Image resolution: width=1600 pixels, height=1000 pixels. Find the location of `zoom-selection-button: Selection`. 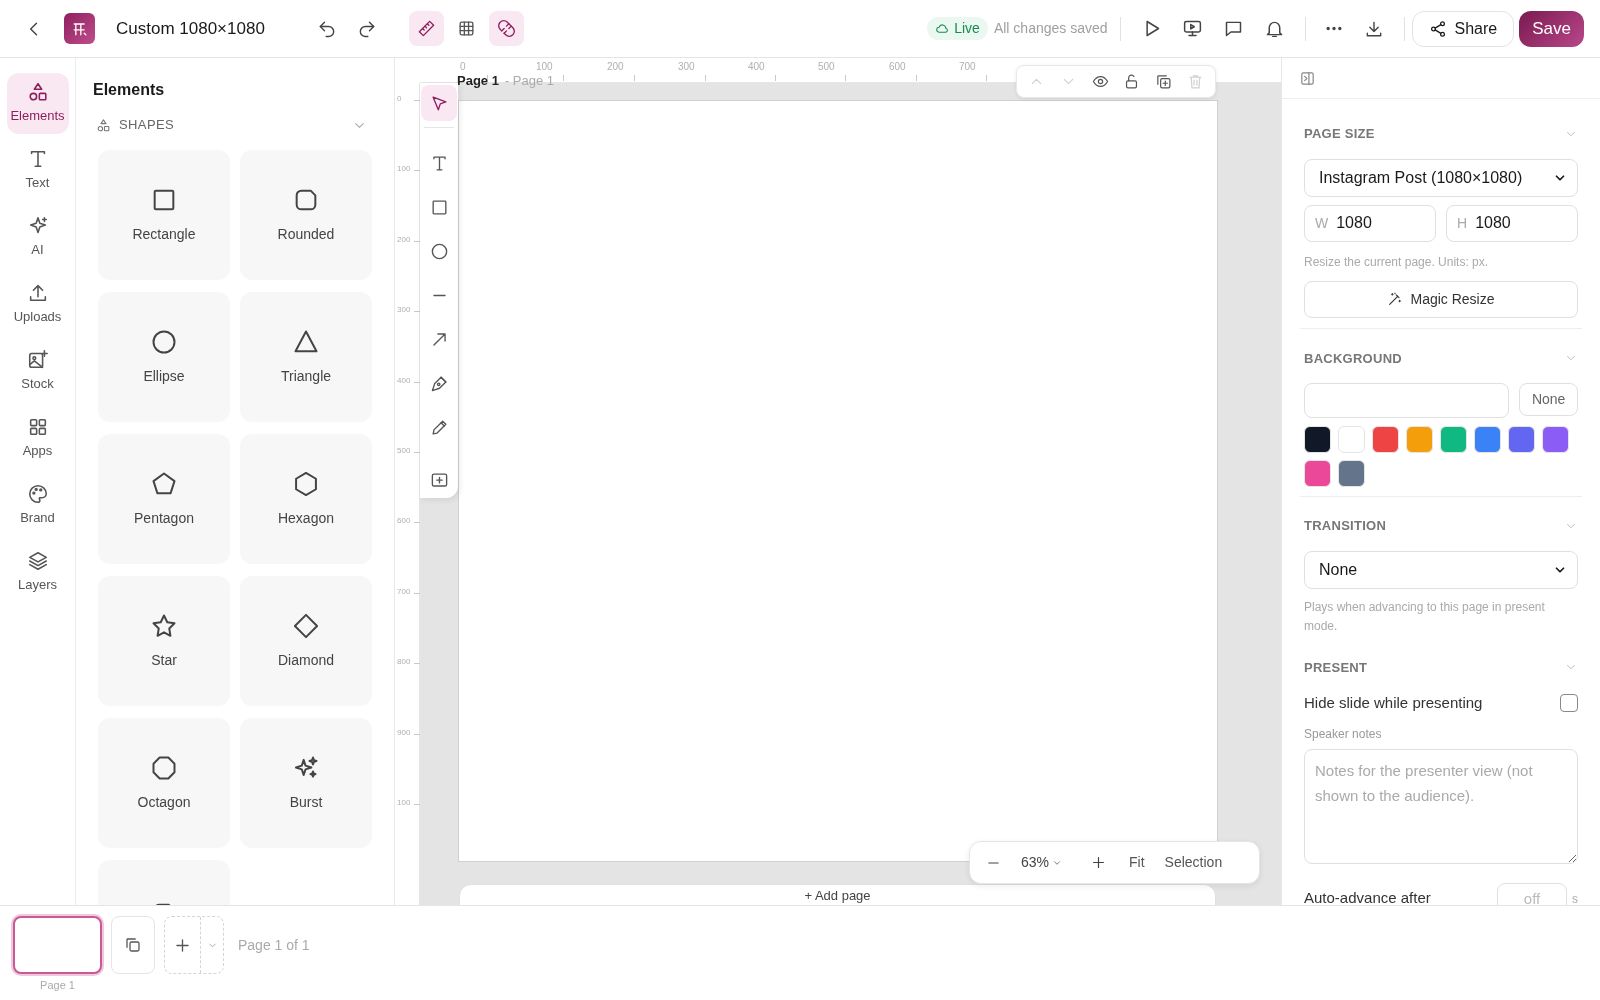

zoom-selection-button: Selection is located at coordinates (1193, 862).